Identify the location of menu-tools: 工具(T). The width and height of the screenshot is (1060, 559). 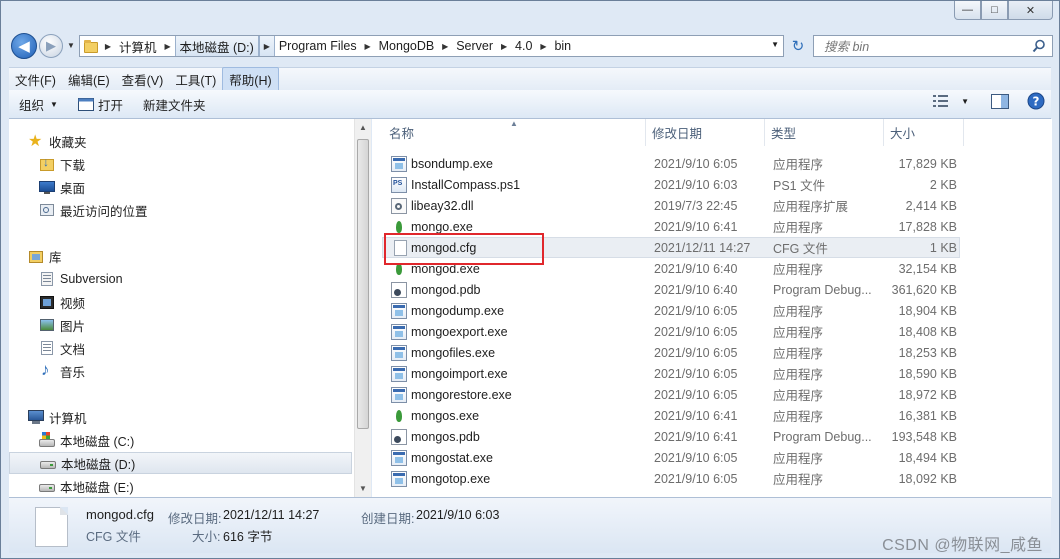
(195, 79).